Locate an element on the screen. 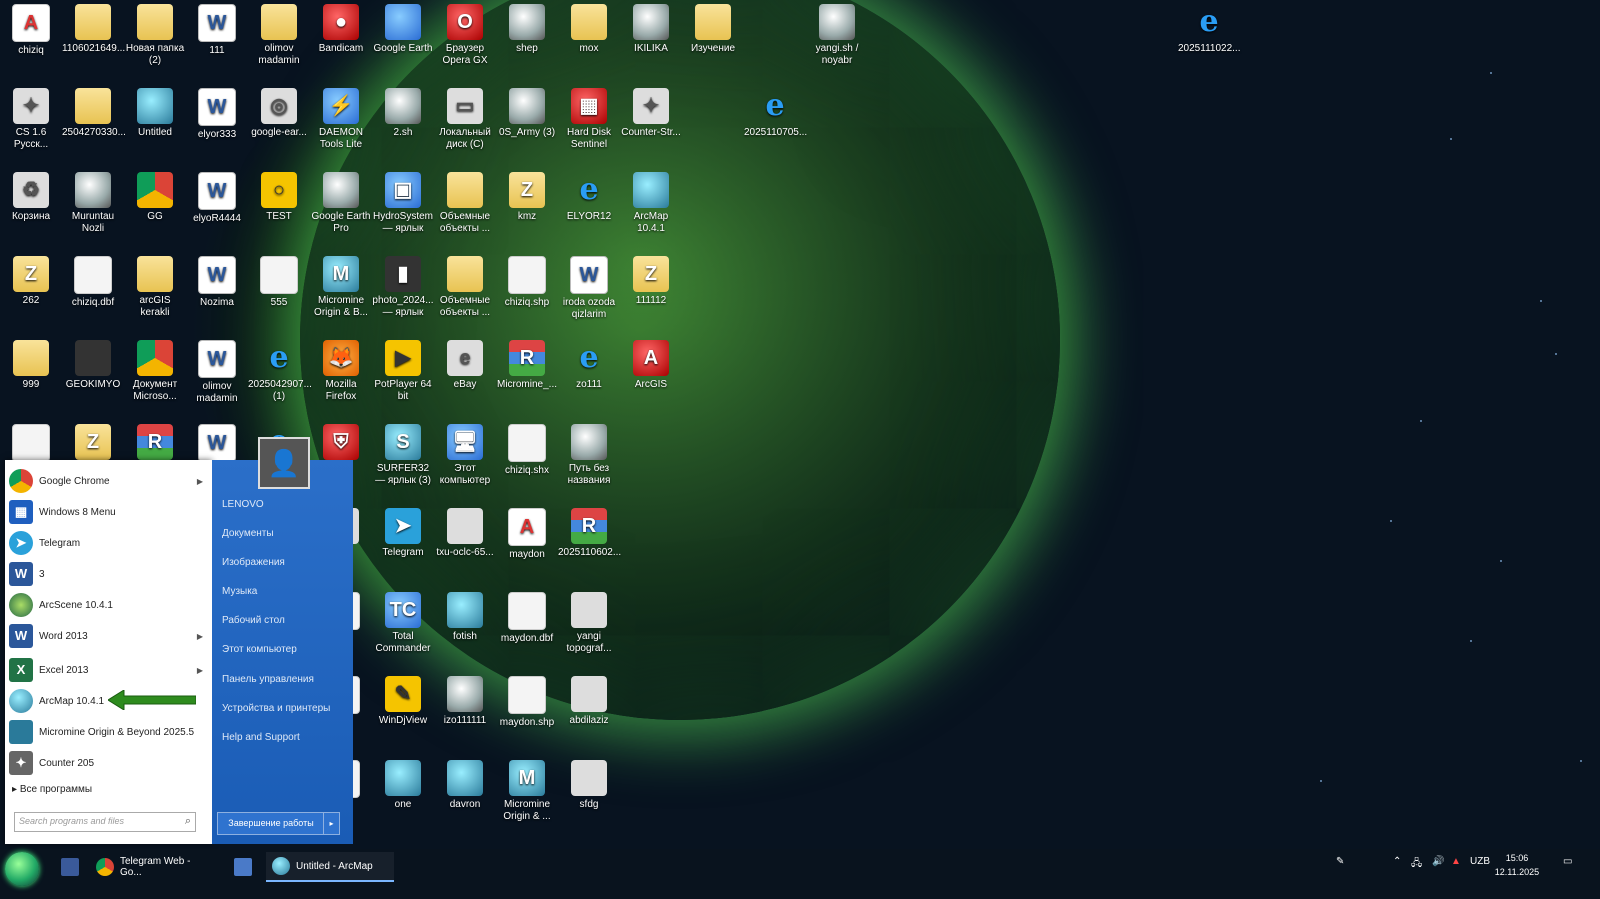 The image size is (1600, 899). start-menu-place-link: Документы is located at coordinates (248, 533).